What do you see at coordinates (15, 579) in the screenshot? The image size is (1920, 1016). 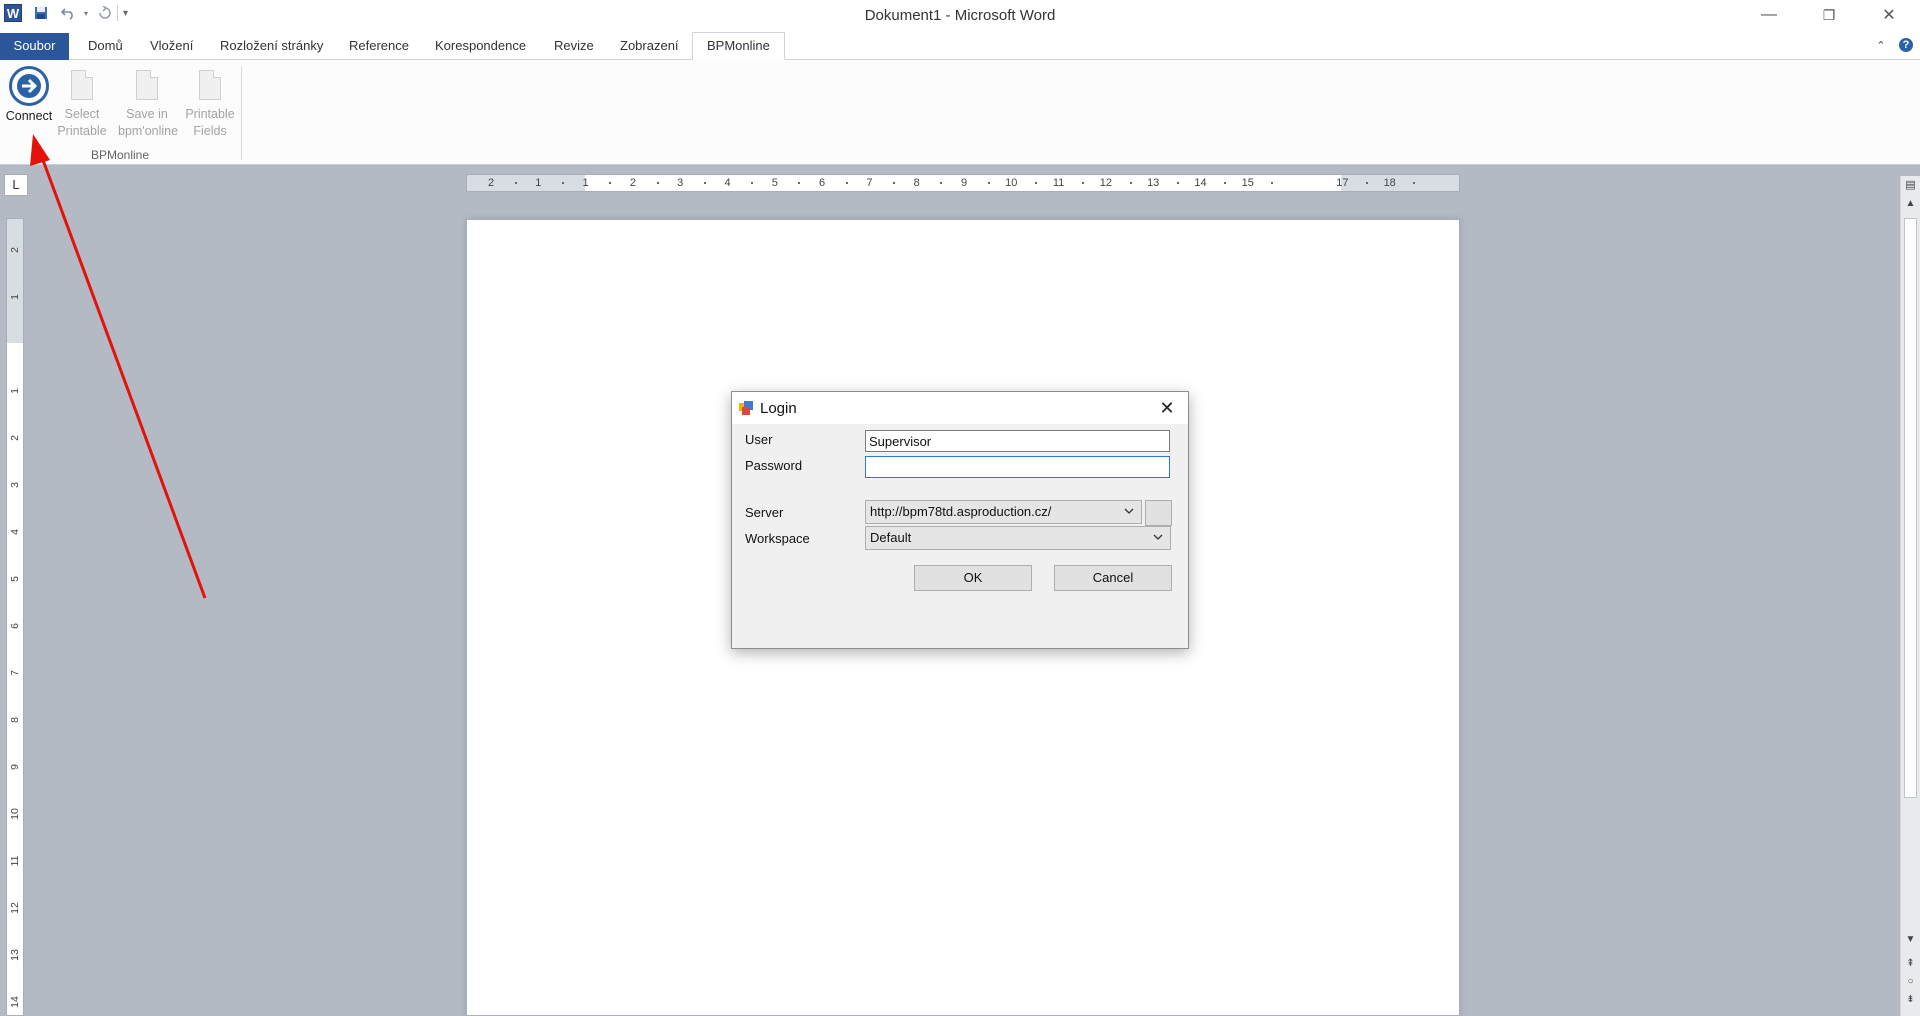 I see `ruler-tick-label: 5` at bounding box center [15, 579].